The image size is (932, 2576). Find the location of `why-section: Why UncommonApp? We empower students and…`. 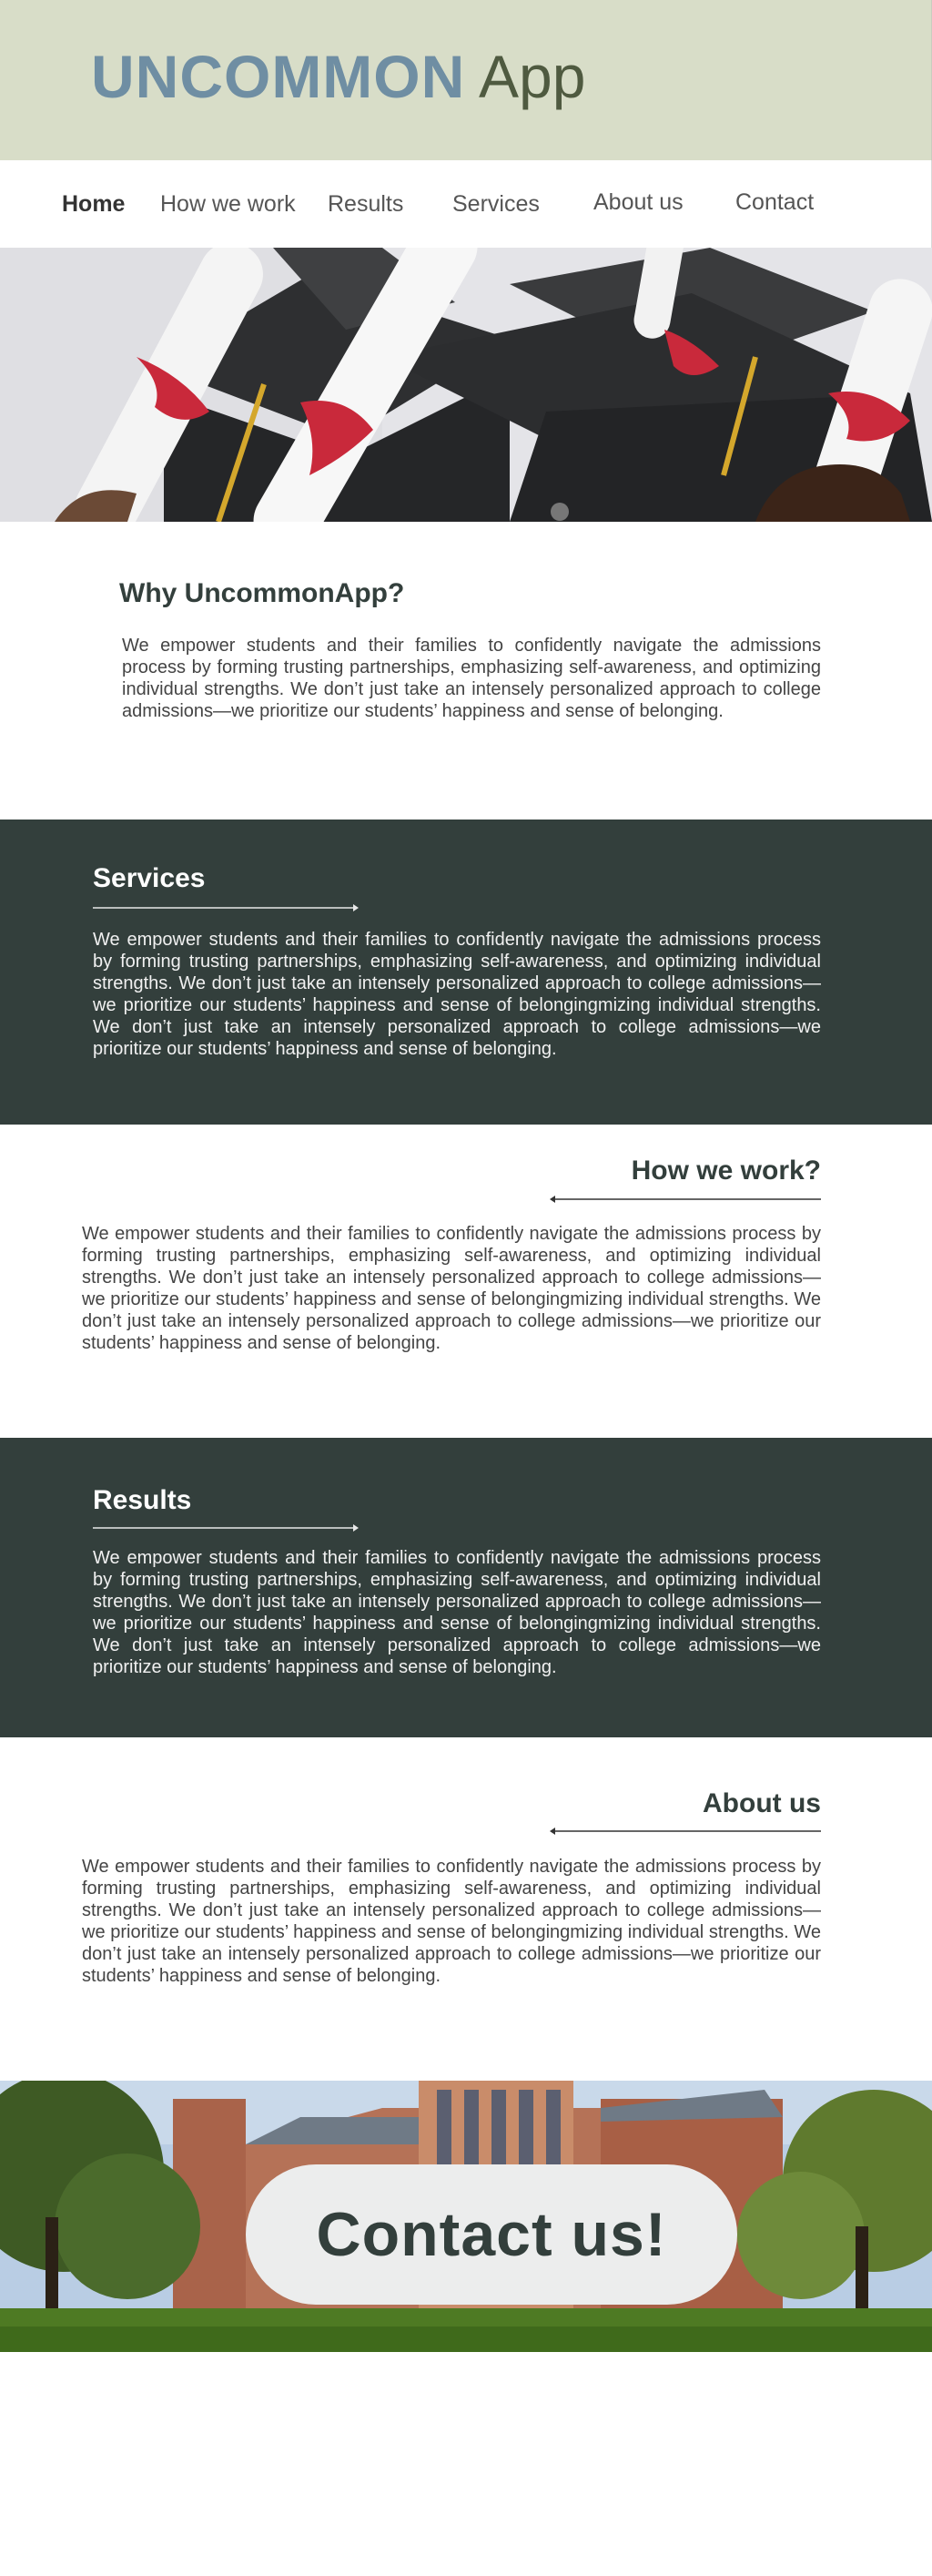

why-section: Why UncommonApp? We empower students and… is located at coordinates (466, 671).